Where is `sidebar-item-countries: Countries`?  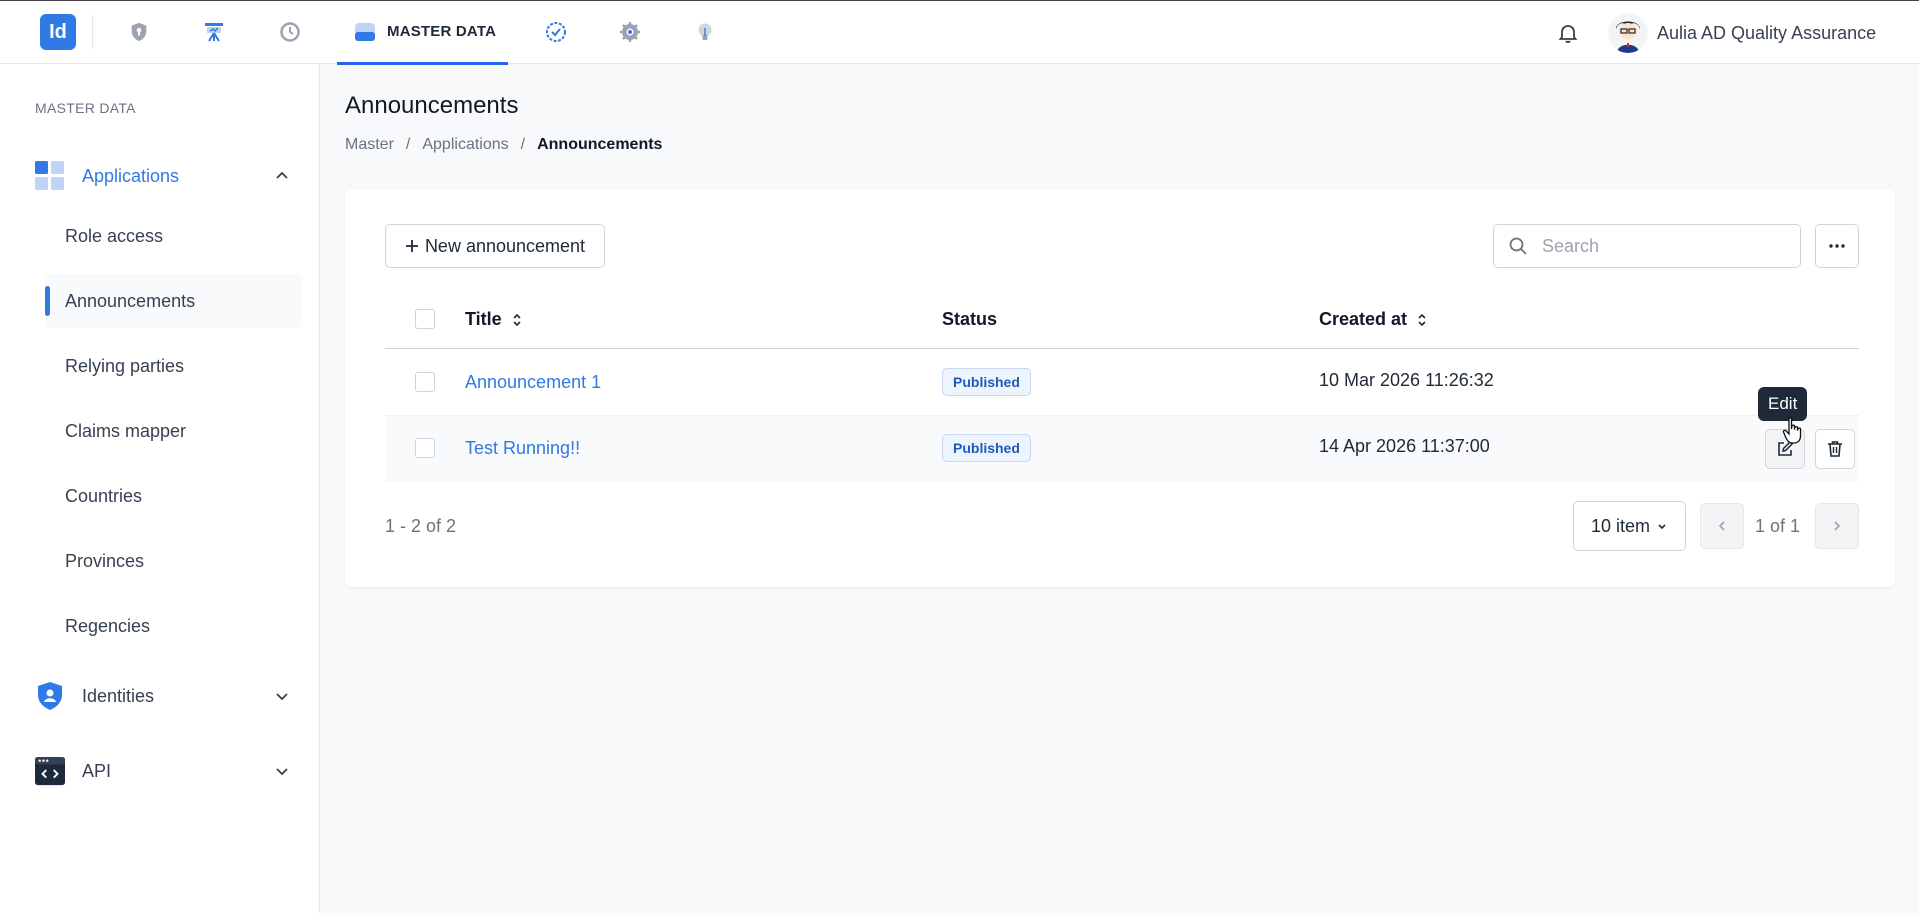 sidebar-item-countries: Countries is located at coordinates (174, 496).